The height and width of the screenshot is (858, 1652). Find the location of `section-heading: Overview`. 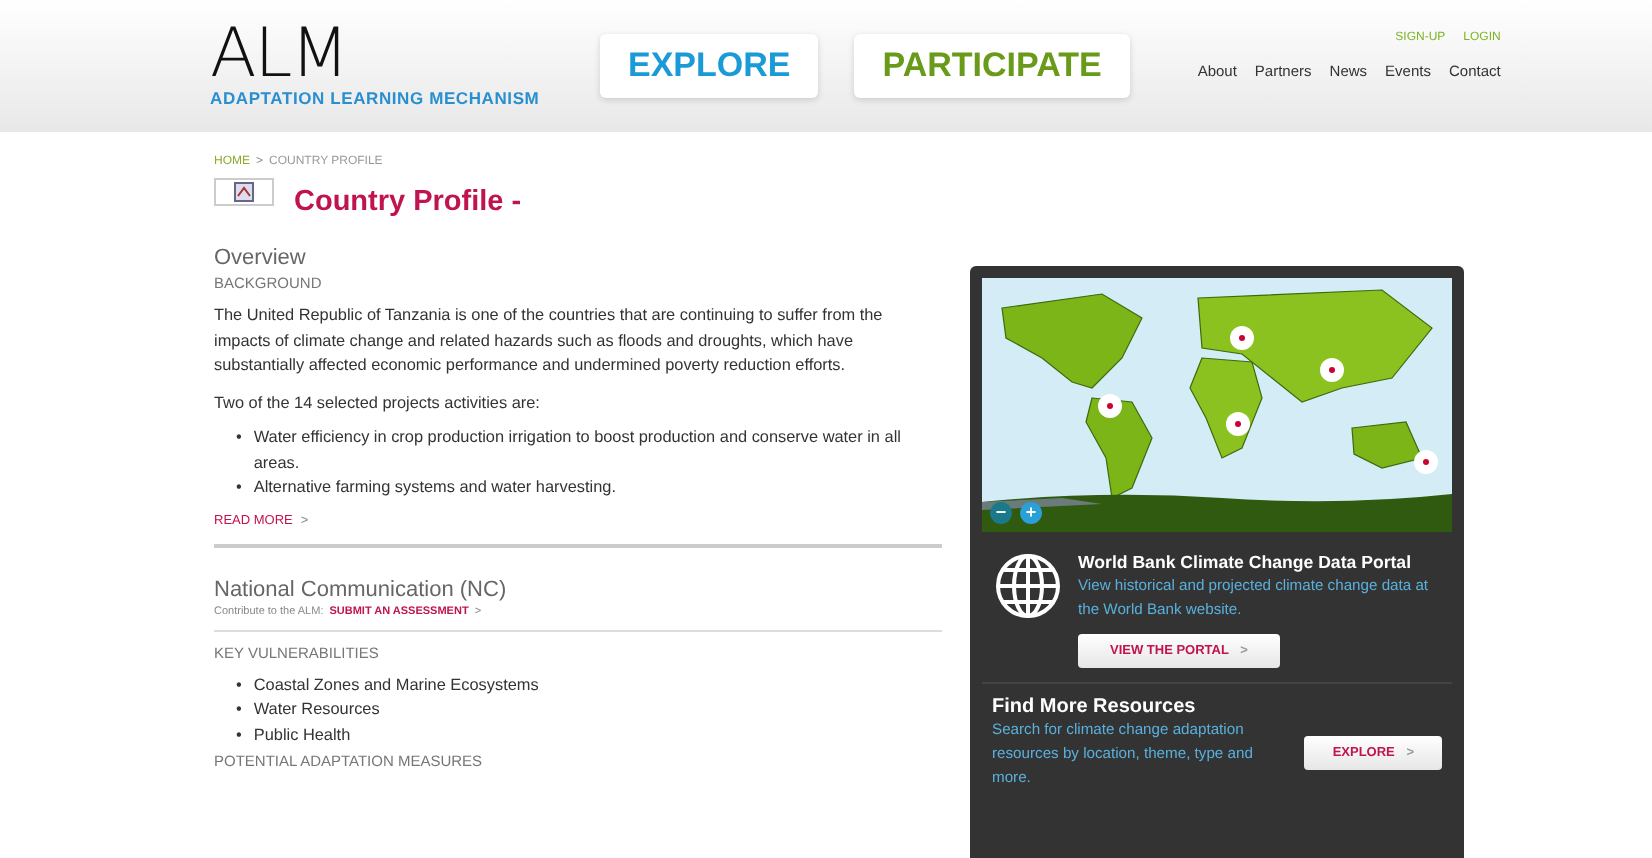

section-heading: Overview is located at coordinates (261, 258).